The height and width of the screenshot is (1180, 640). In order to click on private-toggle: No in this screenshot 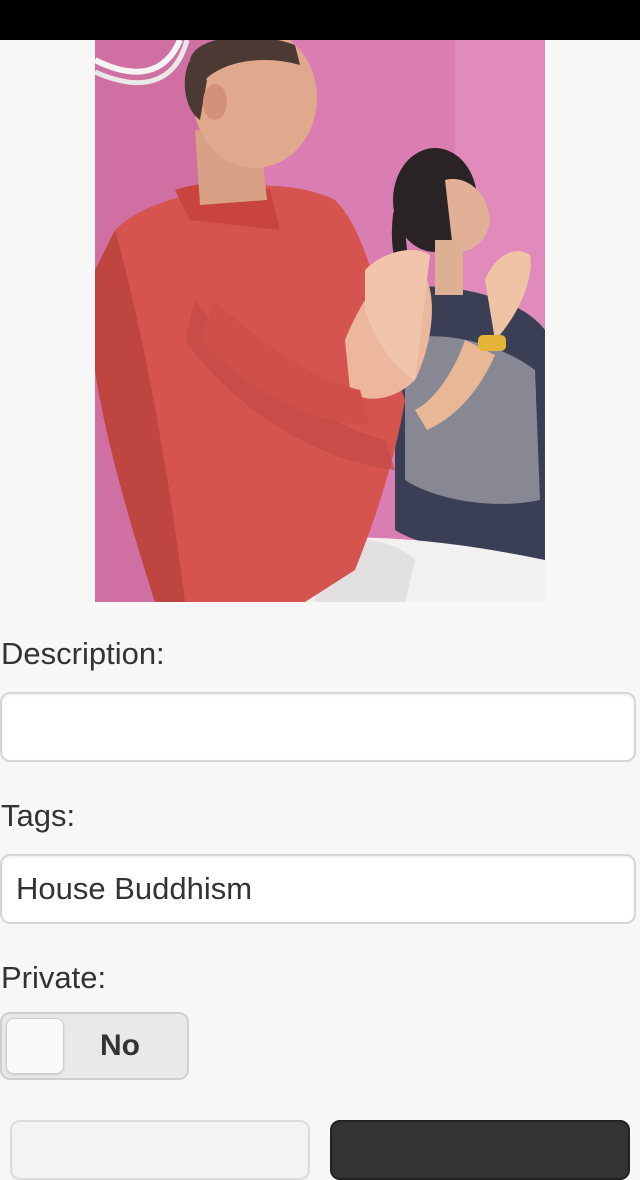, I will do `click(94, 1046)`.